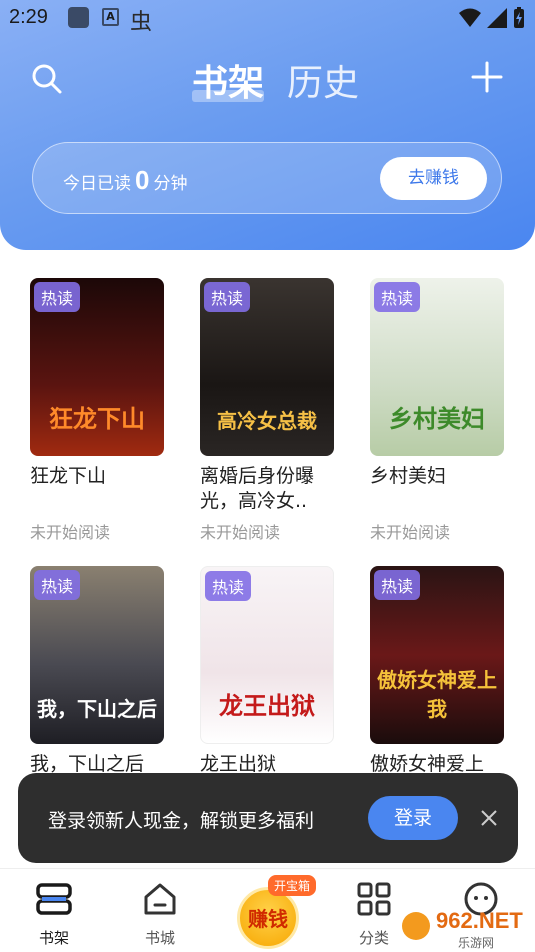  I want to click on top-navigation: 书架 历史, so click(267, 77).